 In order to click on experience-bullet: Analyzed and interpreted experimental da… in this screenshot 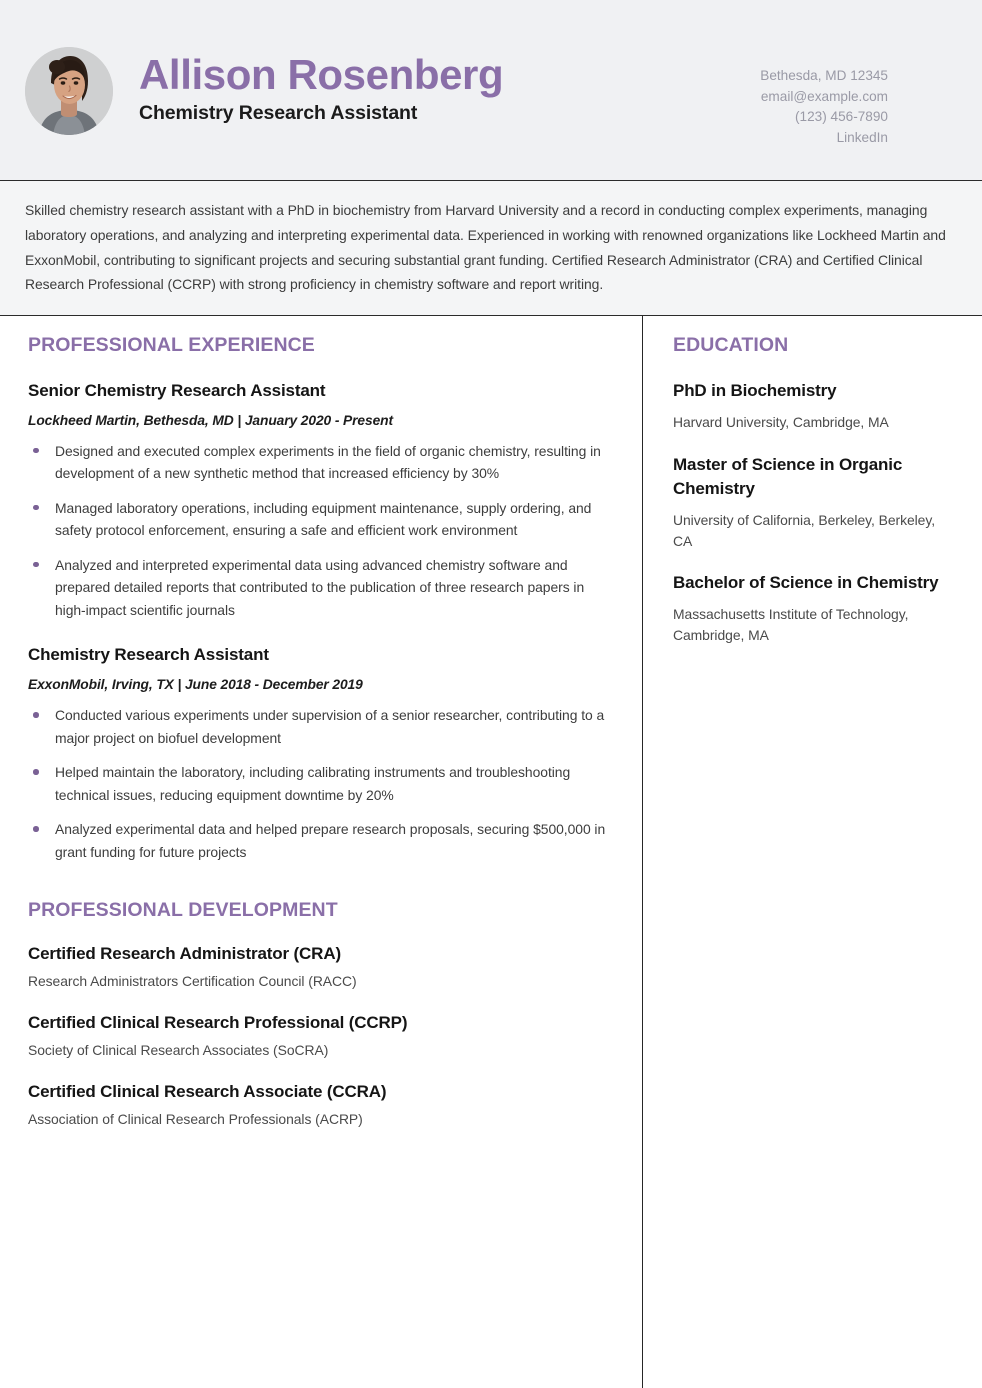, I will do `click(320, 588)`.